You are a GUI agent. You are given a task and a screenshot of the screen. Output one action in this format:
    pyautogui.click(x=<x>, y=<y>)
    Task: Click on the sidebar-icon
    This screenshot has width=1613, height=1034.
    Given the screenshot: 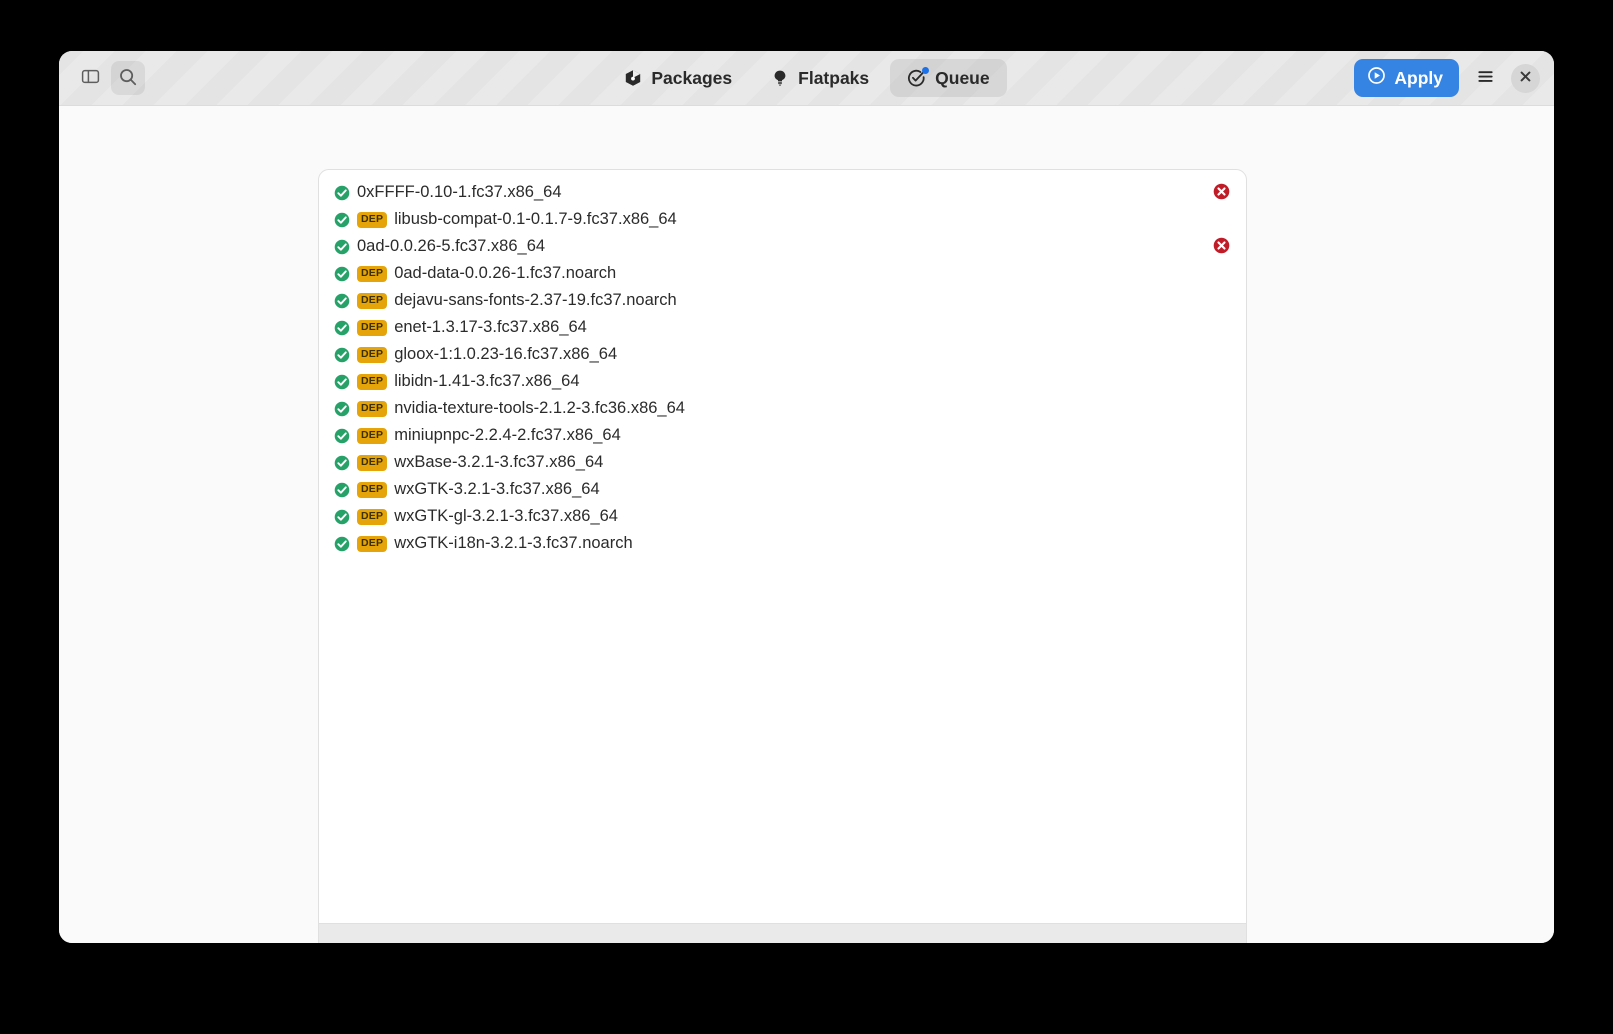 What is the action you would take?
    pyautogui.click(x=90, y=78)
    